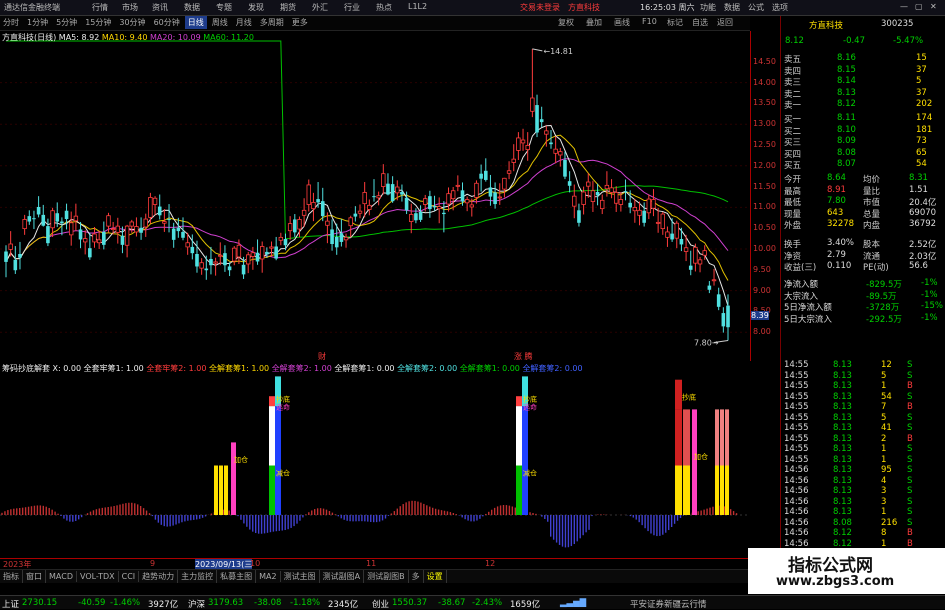 This screenshot has height=610, width=945. I want to click on quote-row: 收益(三) 0.110 PE(动) 56.6, so click(862, 267).